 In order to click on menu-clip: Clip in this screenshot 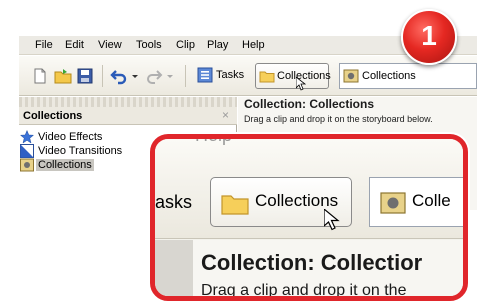, I will do `click(185, 45)`.